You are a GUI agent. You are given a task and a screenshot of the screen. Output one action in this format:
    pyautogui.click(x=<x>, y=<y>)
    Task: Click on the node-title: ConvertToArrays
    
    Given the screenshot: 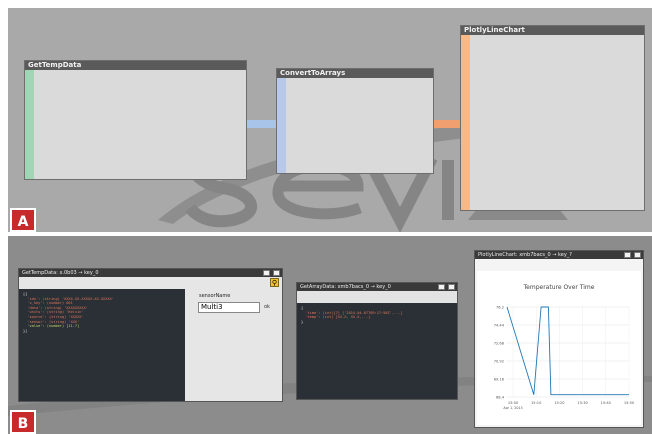 What is the action you would take?
    pyautogui.click(x=355, y=73)
    